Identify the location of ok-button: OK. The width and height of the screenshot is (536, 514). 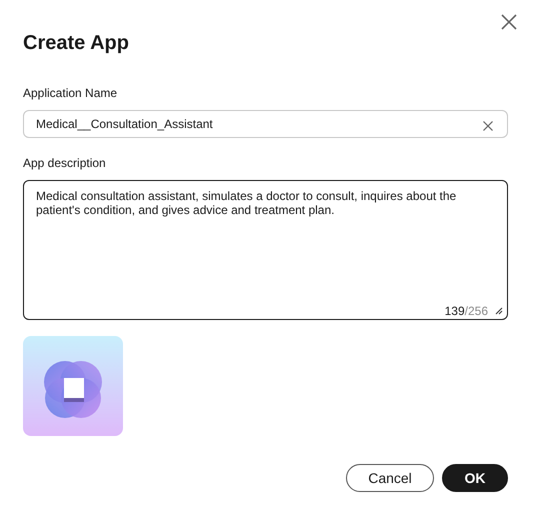
(475, 478).